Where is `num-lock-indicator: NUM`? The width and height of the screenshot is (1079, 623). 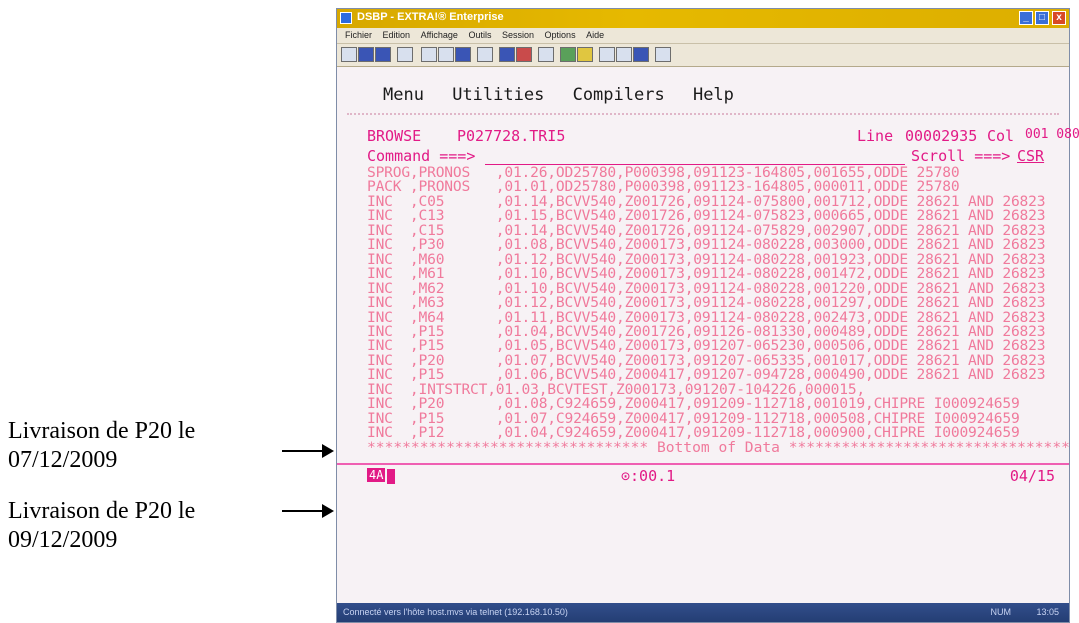 num-lock-indicator: NUM is located at coordinates (1001, 612).